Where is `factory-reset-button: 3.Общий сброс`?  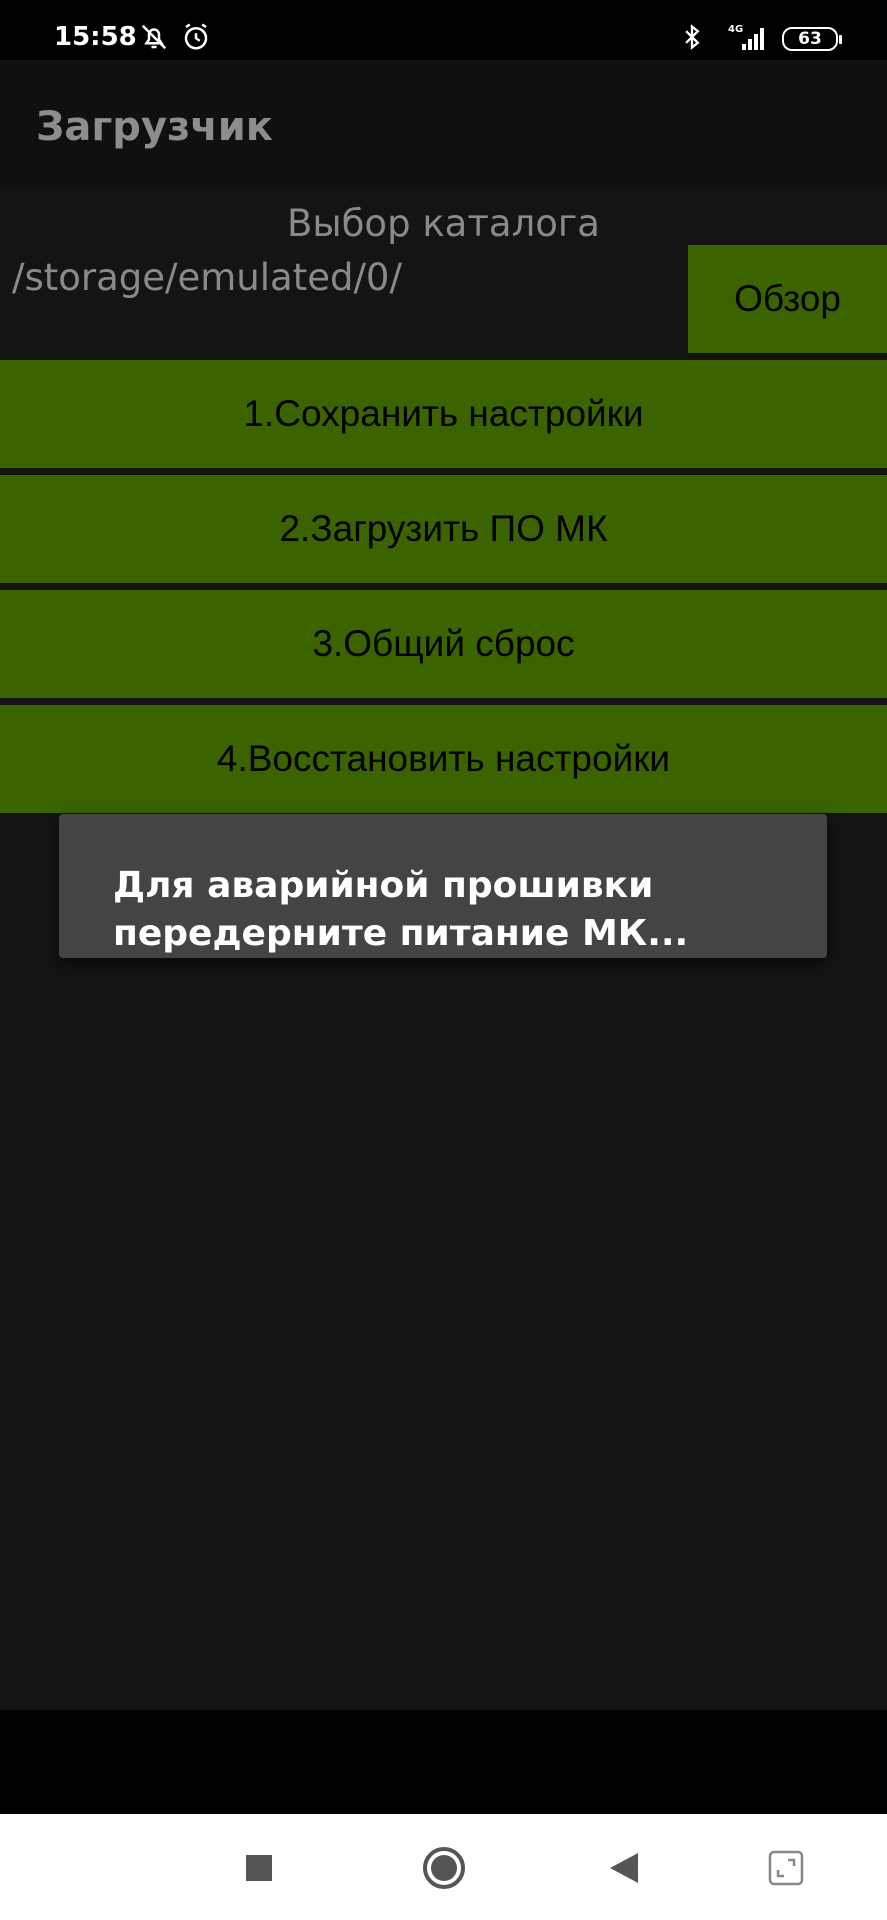 factory-reset-button: 3.Общий сброс is located at coordinates (443, 644).